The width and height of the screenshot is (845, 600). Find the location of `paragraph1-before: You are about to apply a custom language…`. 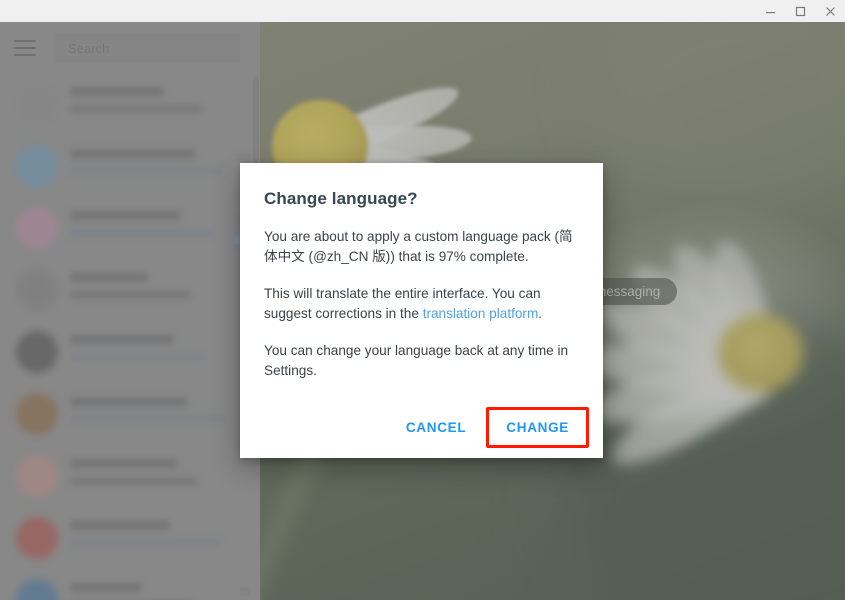

paragraph1-before: You are about to apply a custom language… is located at coordinates (411, 236).